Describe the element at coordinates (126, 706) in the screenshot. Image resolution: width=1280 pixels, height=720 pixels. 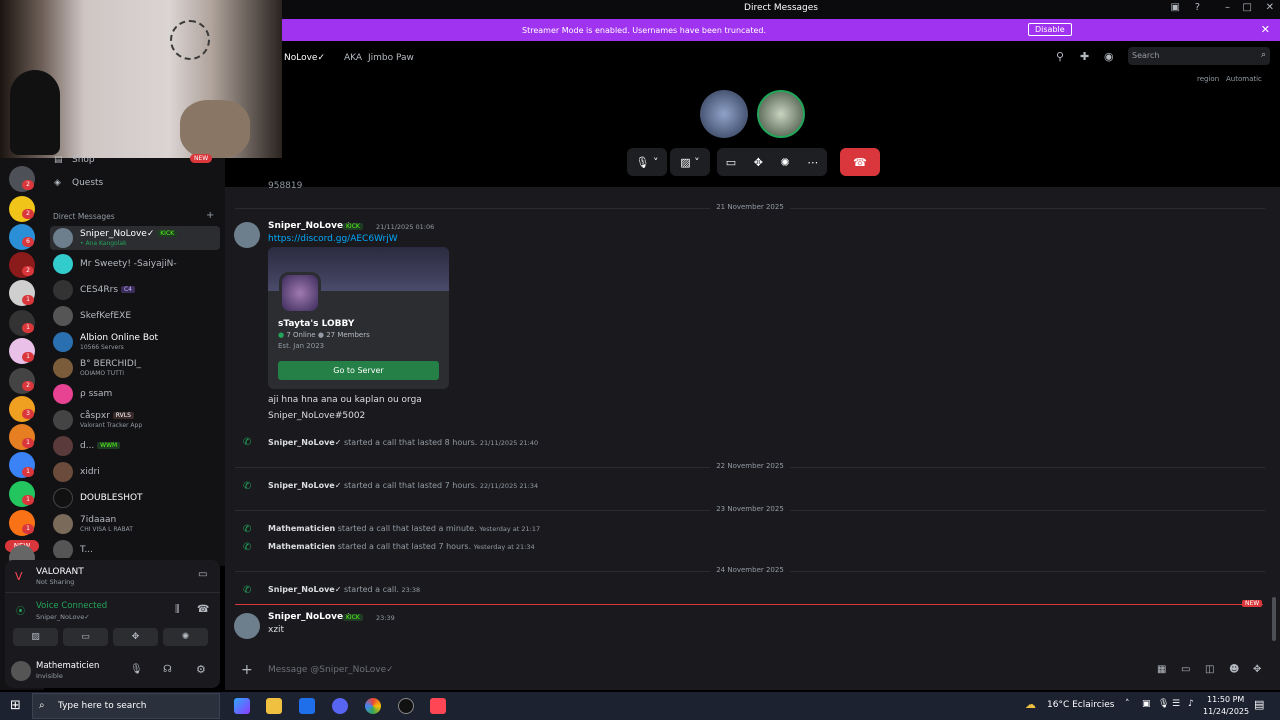
I see `taskbar-search: ⌕ Type here to search` at that location.